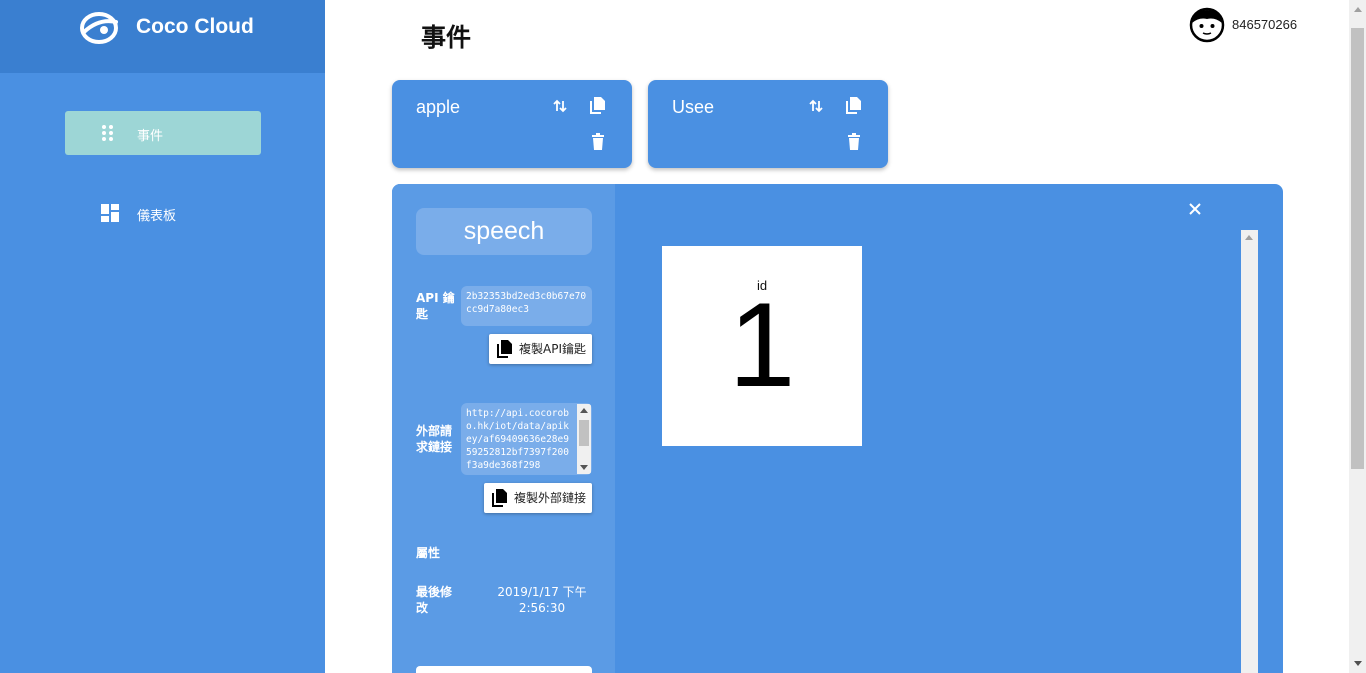 This screenshot has height=673, width=1366. I want to click on sidebar-item-dashboard: 儀表板, so click(163, 213).